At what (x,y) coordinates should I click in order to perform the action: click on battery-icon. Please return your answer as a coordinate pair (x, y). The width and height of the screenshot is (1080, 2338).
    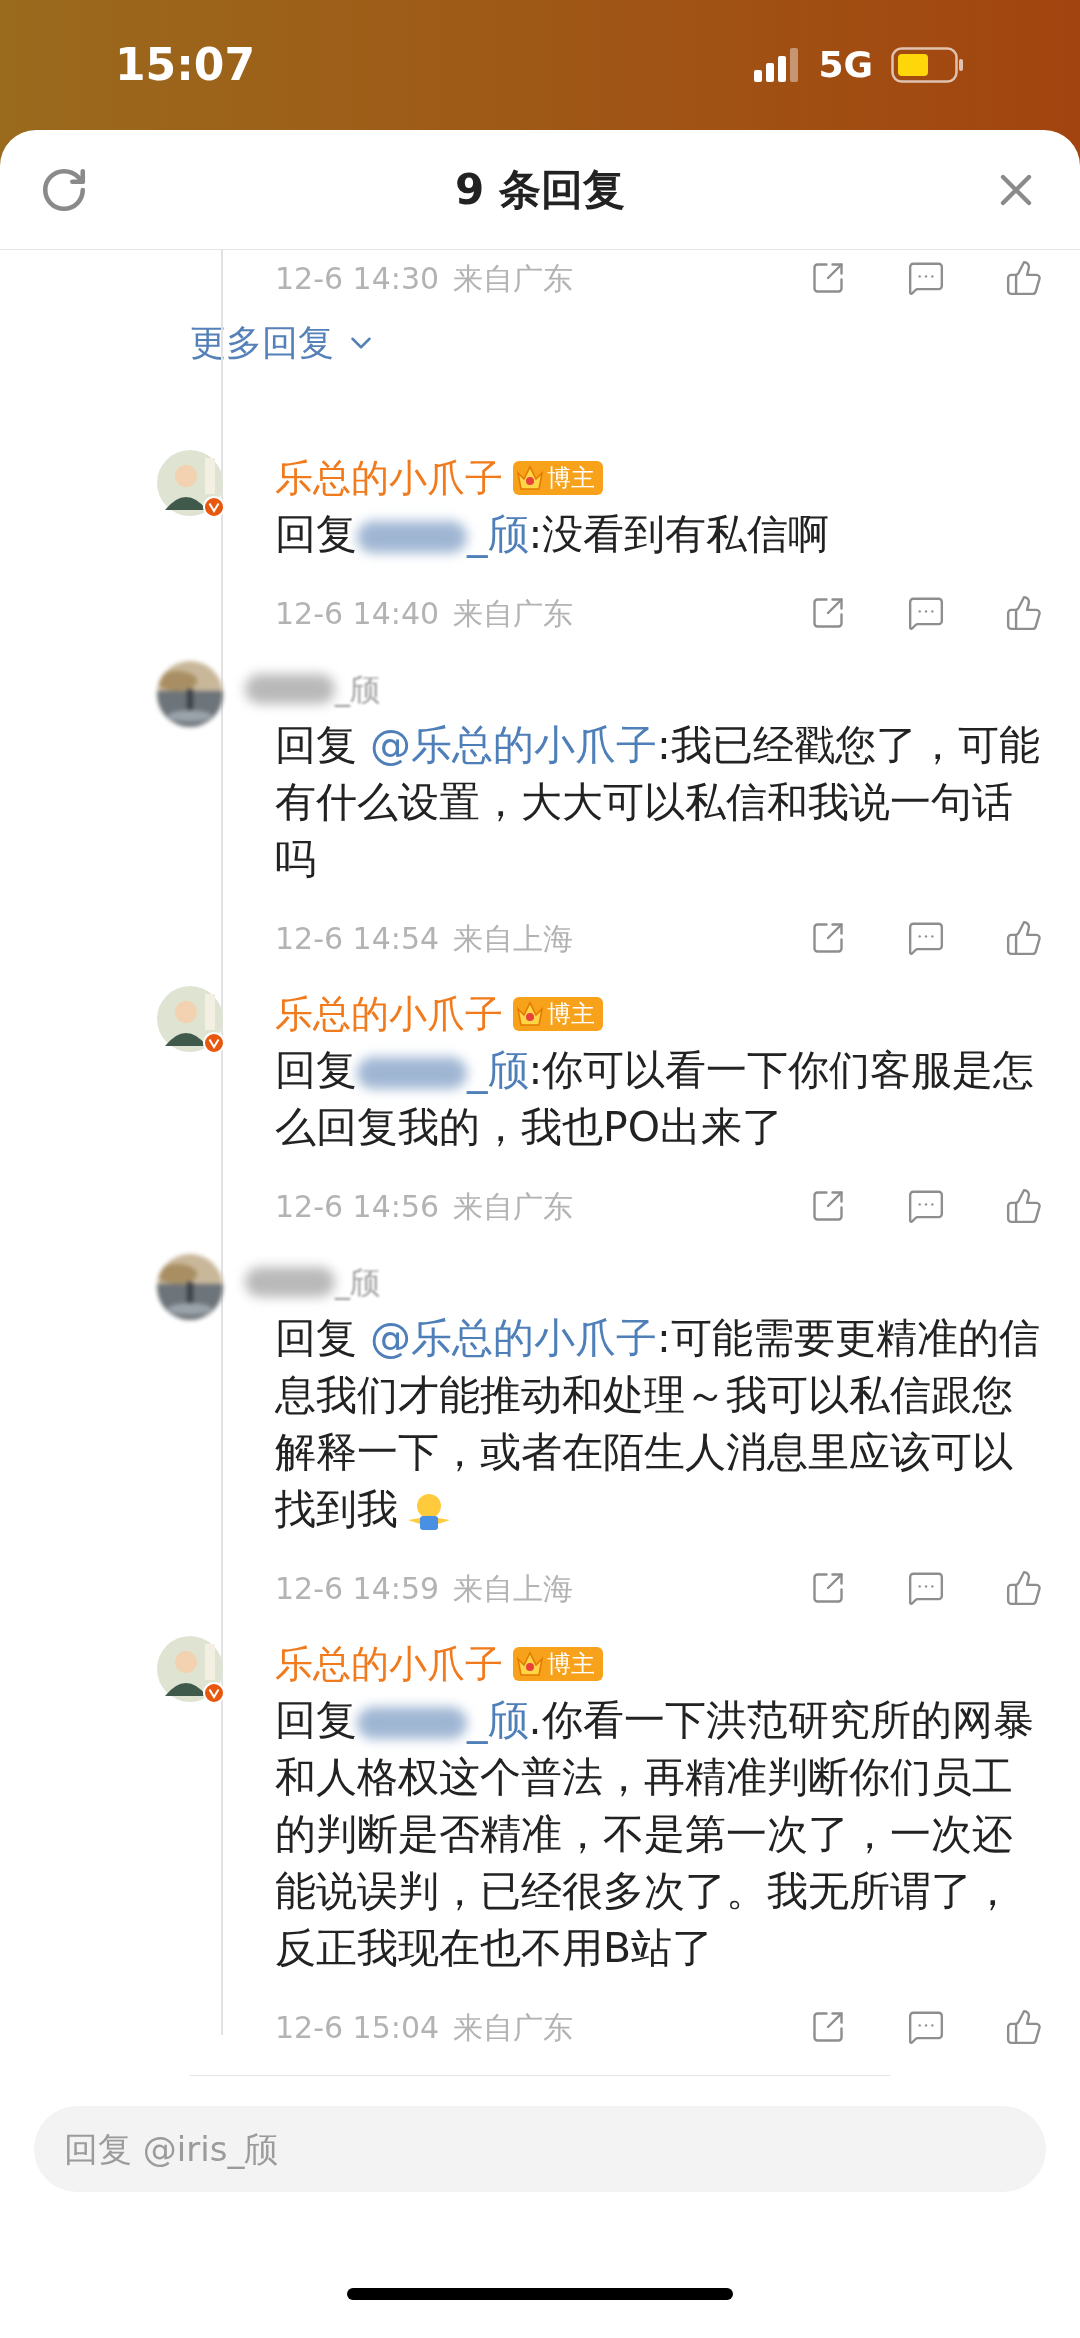
    Looking at the image, I should click on (928, 65).